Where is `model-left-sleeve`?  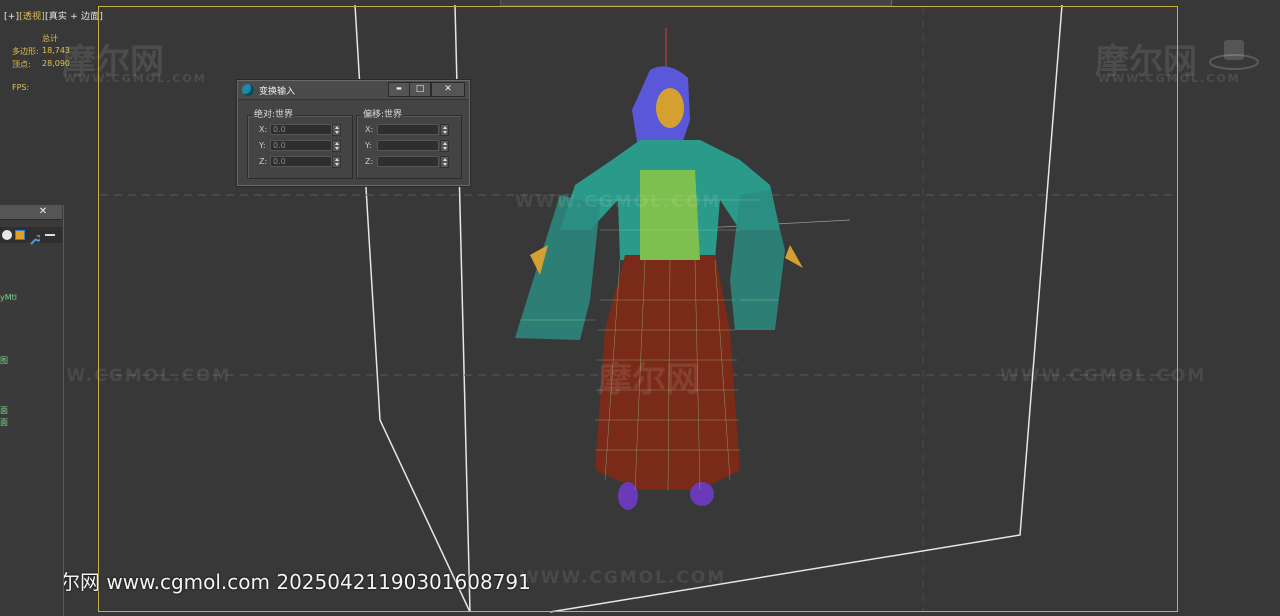 model-left-sleeve is located at coordinates (557, 267).